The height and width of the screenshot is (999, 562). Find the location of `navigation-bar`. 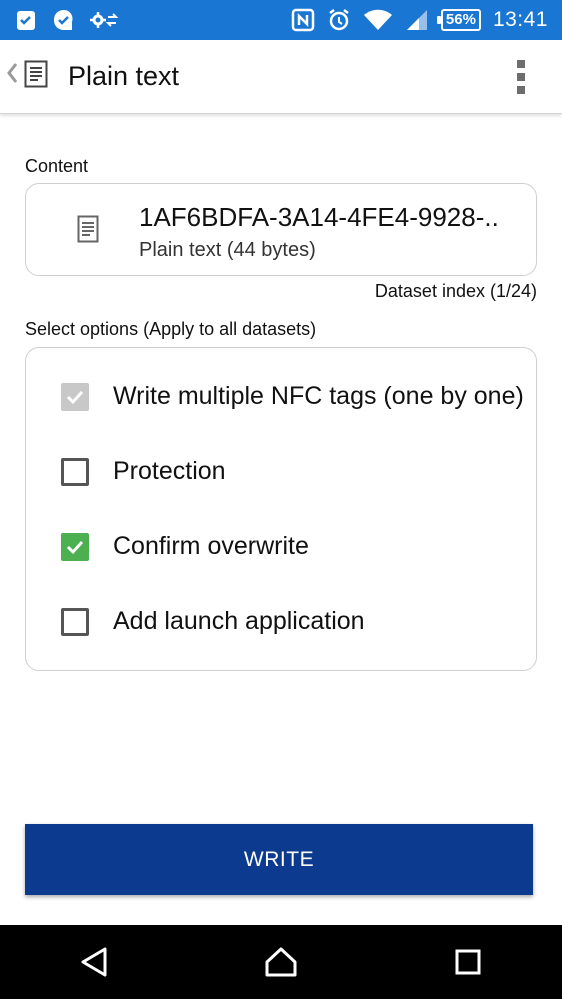

navigation-bar is located at coordinates (281, 962).